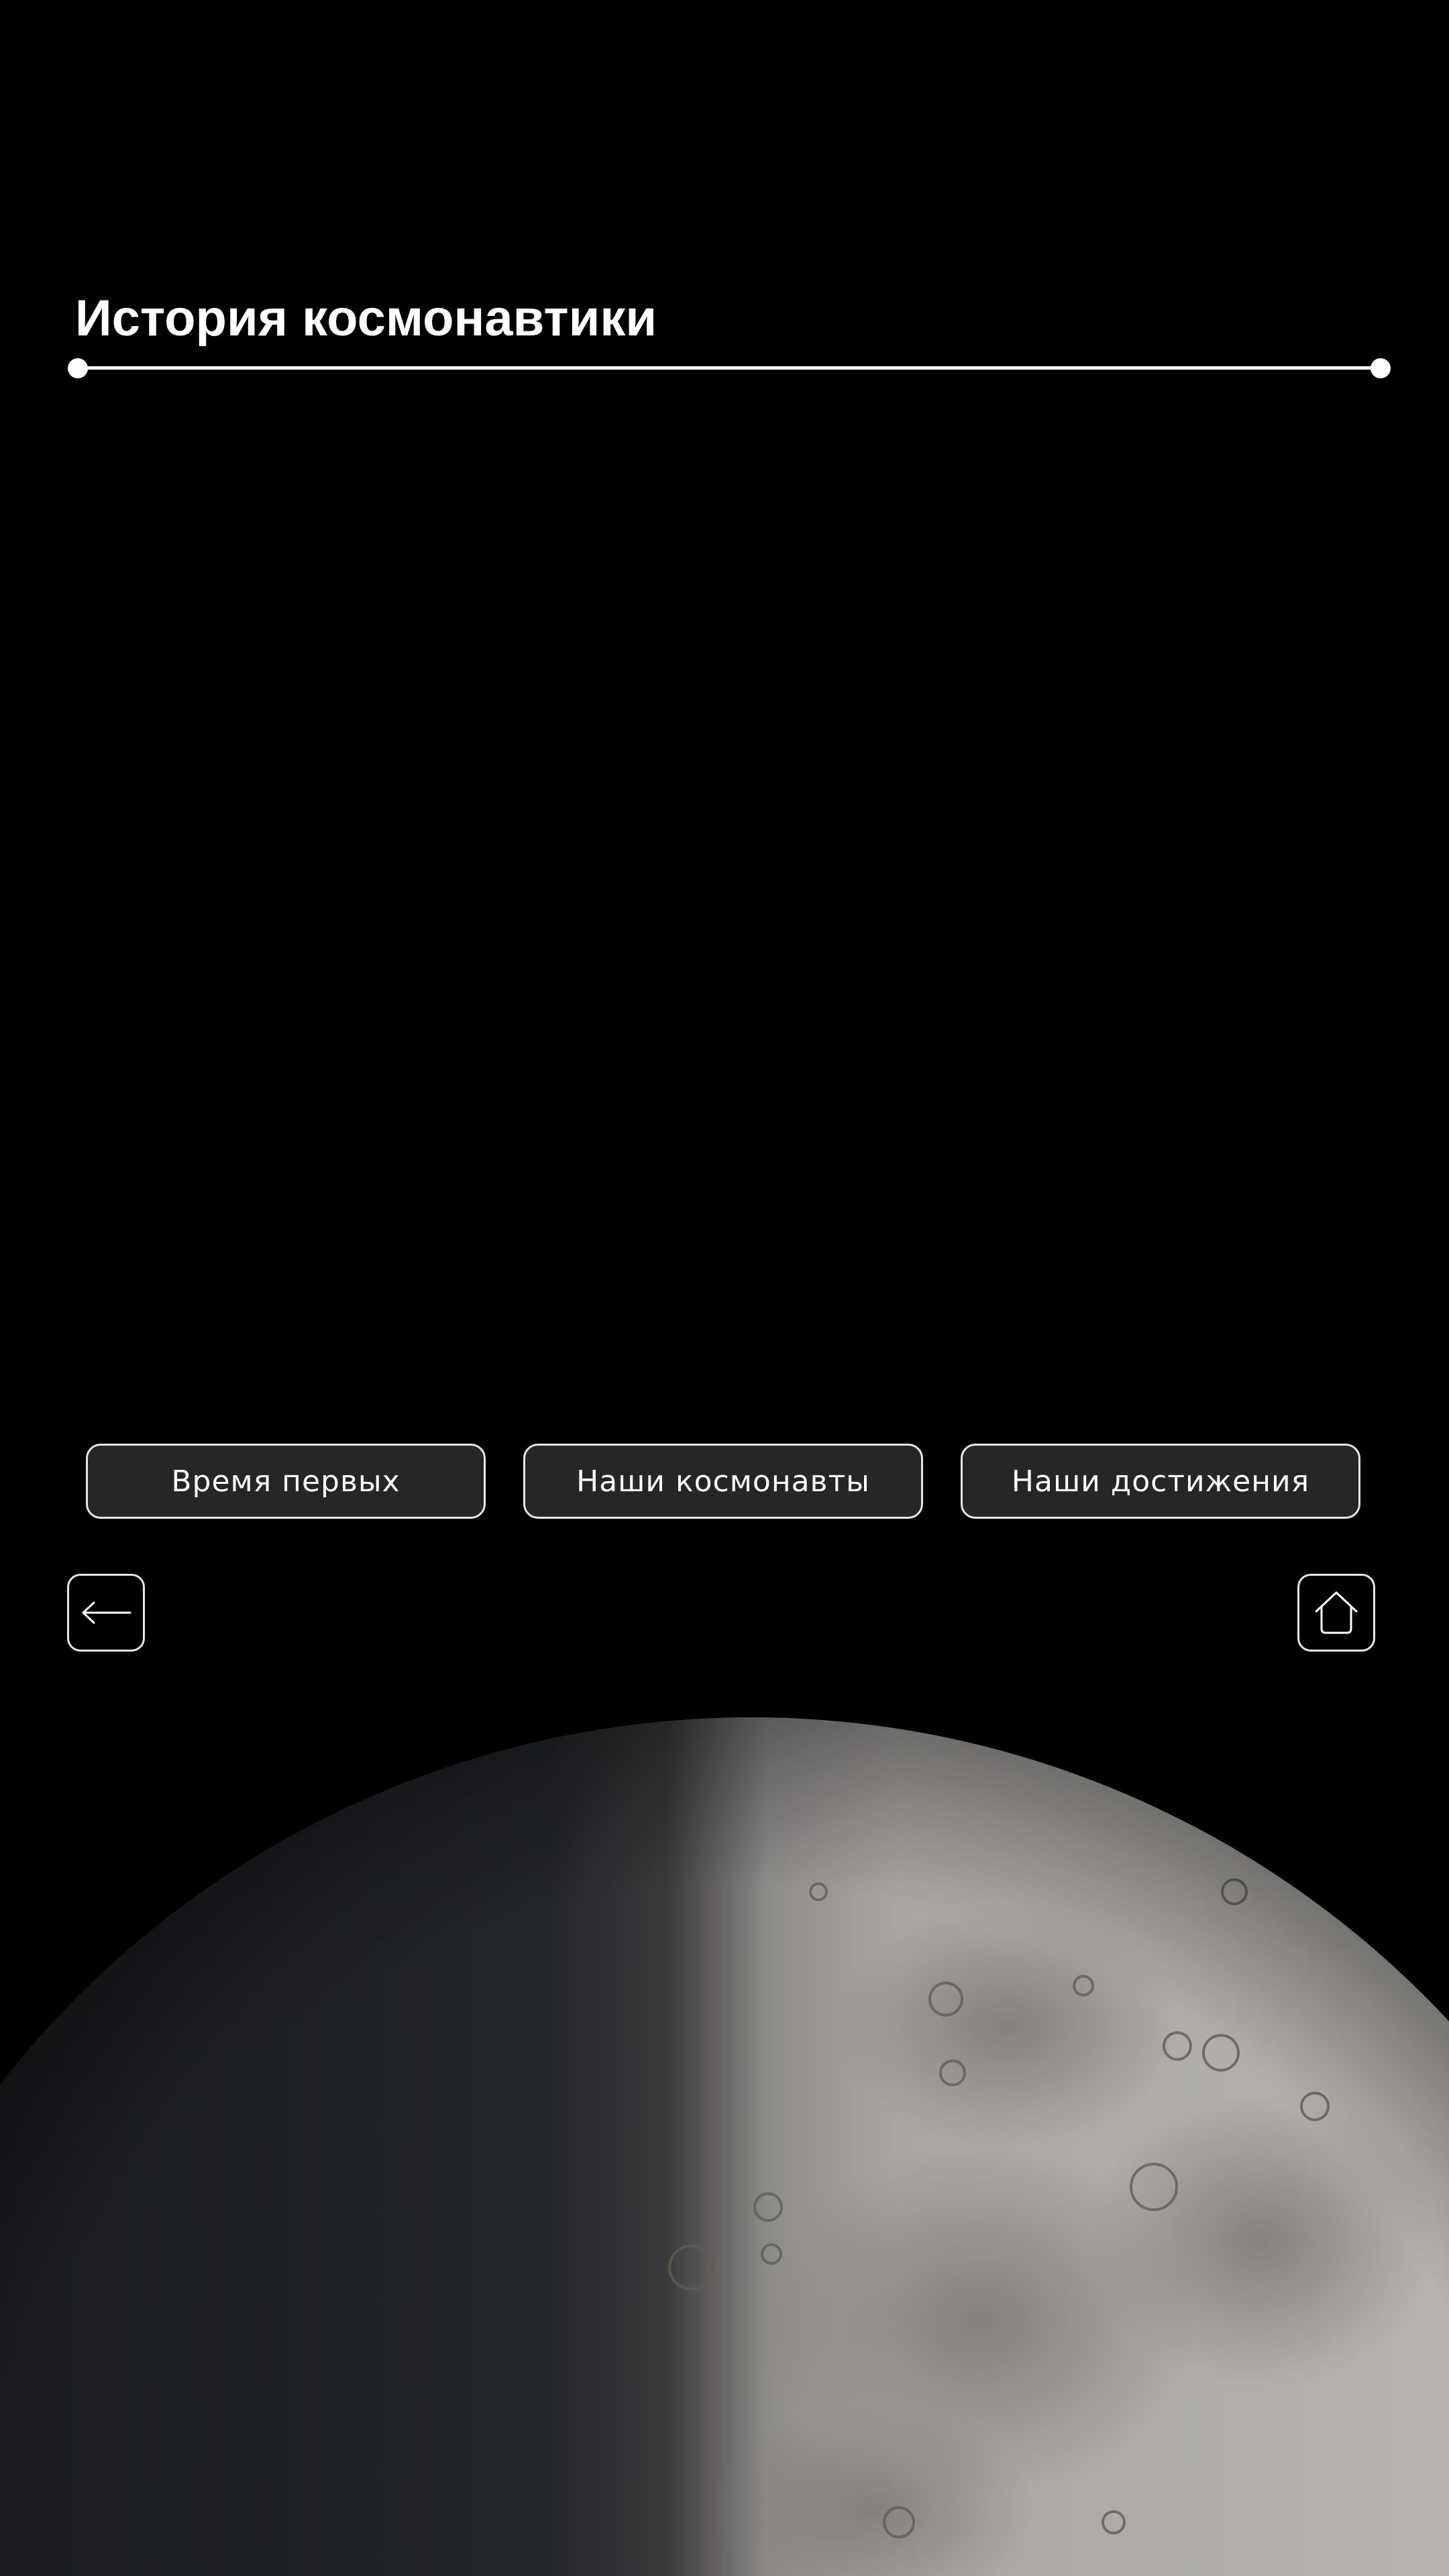 The width and height of the screenshot is (1449, 2576). Describe the element at coordinates (78, 368) in the screenshot. I see `divider-start-dot` at that location.